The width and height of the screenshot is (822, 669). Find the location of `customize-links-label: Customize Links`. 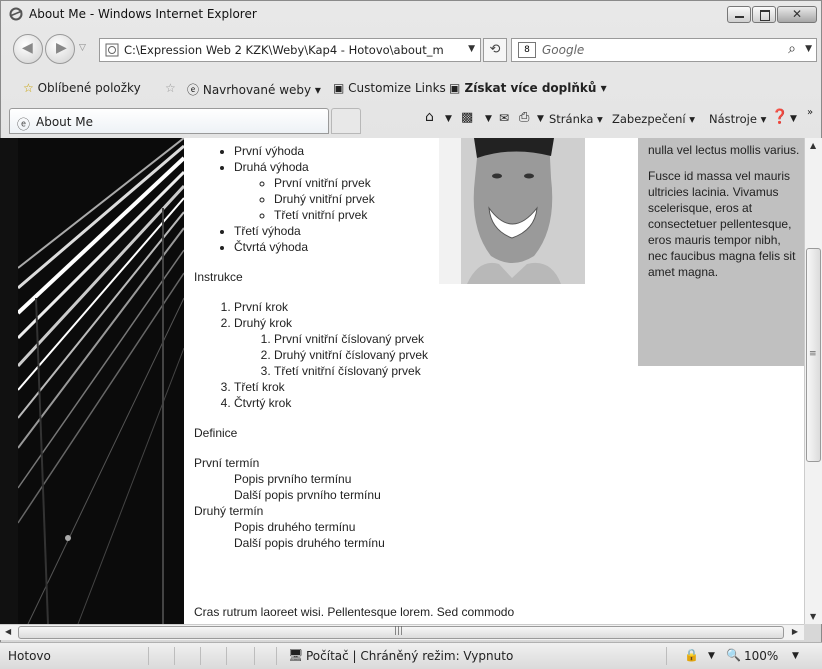

customize-links-label: Customize Links is located at coordinates (397, 88).